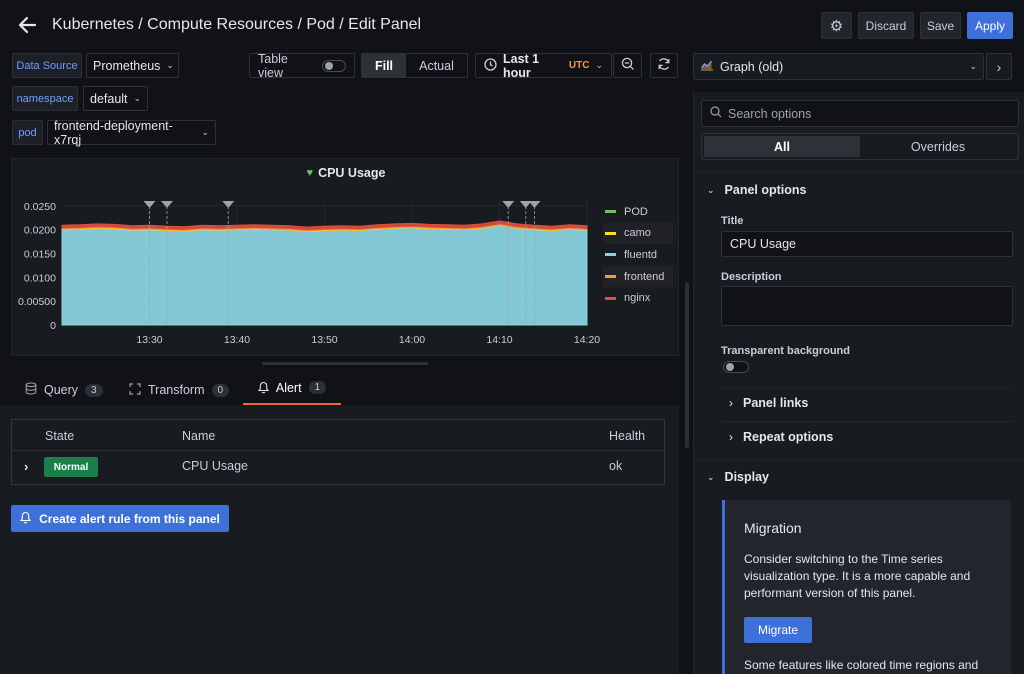 This screenshot has height=674, width=1024. Describe the element at coordinates (587, 340) in the screenshot. I see `x-tick-label: 14:20` at that location.